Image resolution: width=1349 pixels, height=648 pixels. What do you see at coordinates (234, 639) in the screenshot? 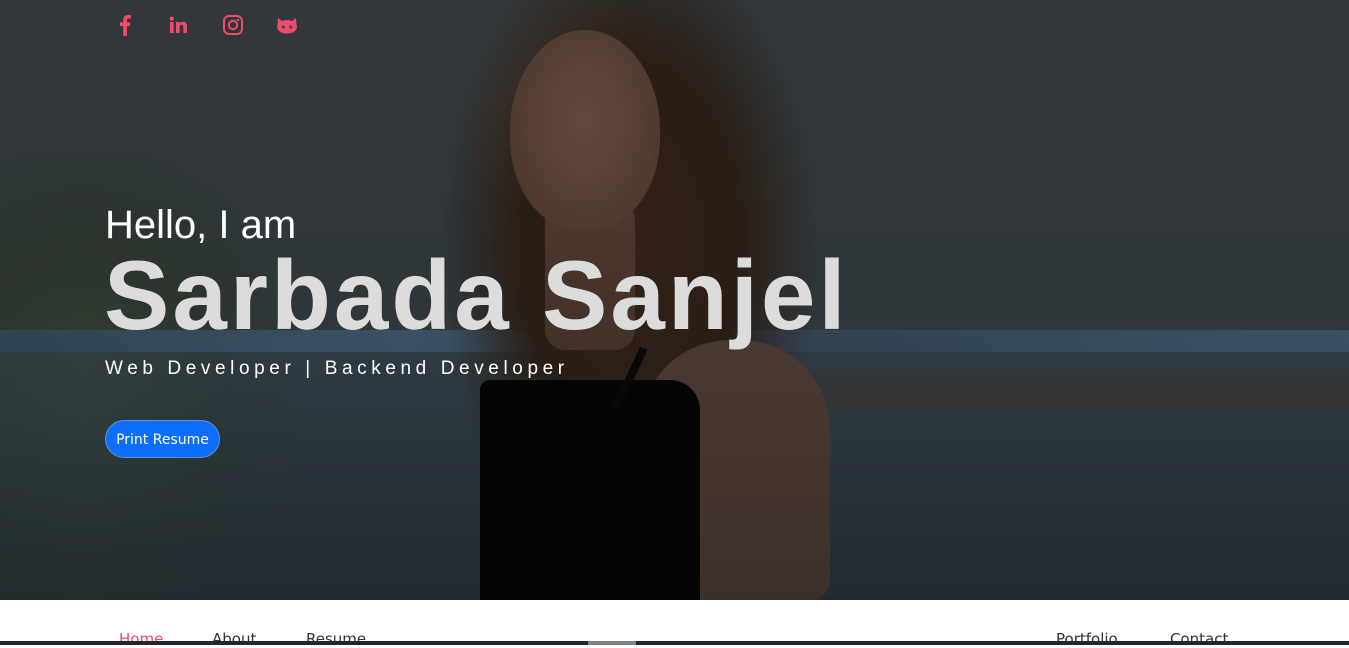
I see `nav-item-about: About` at bounding box center [234, 639].